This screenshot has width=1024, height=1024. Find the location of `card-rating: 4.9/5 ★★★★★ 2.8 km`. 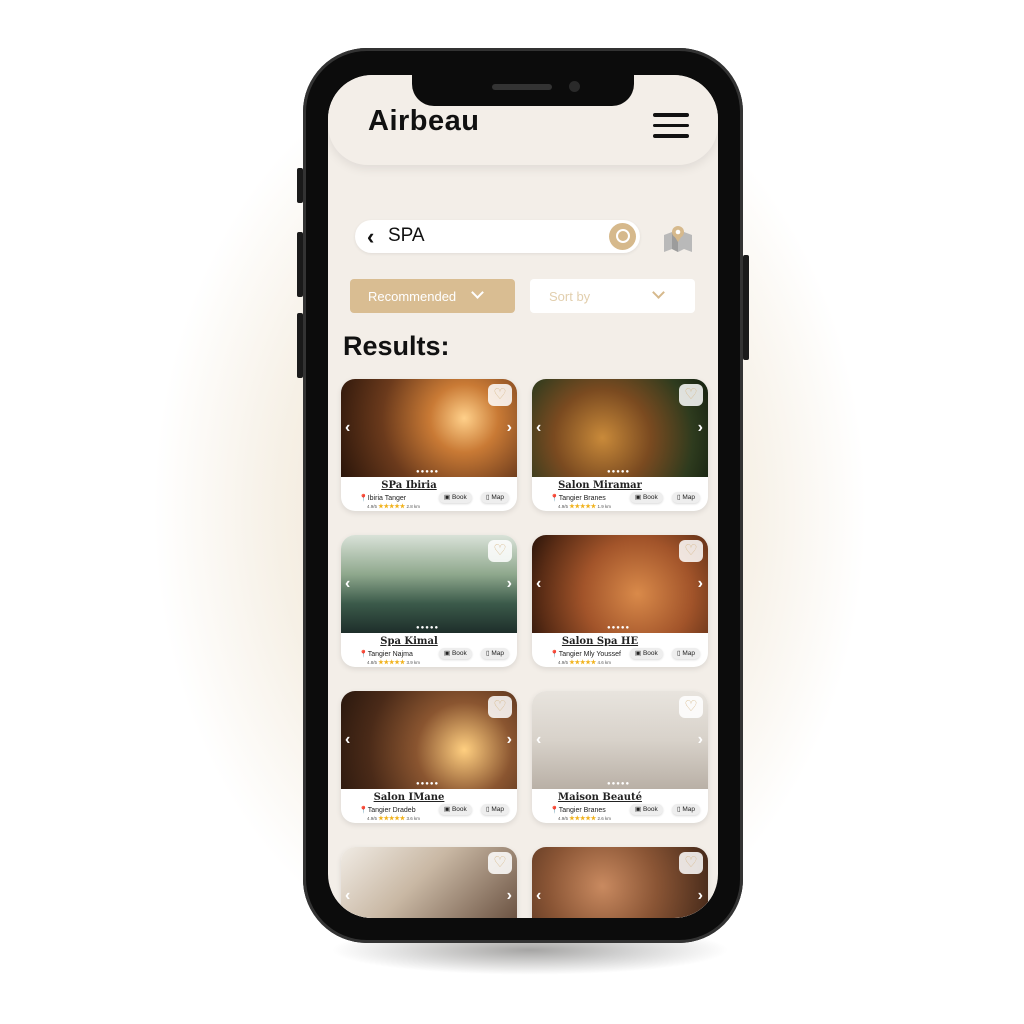

card-rating: 4.9/5 ★★★★★ 2.8 km is located at coordinates (393, 507).